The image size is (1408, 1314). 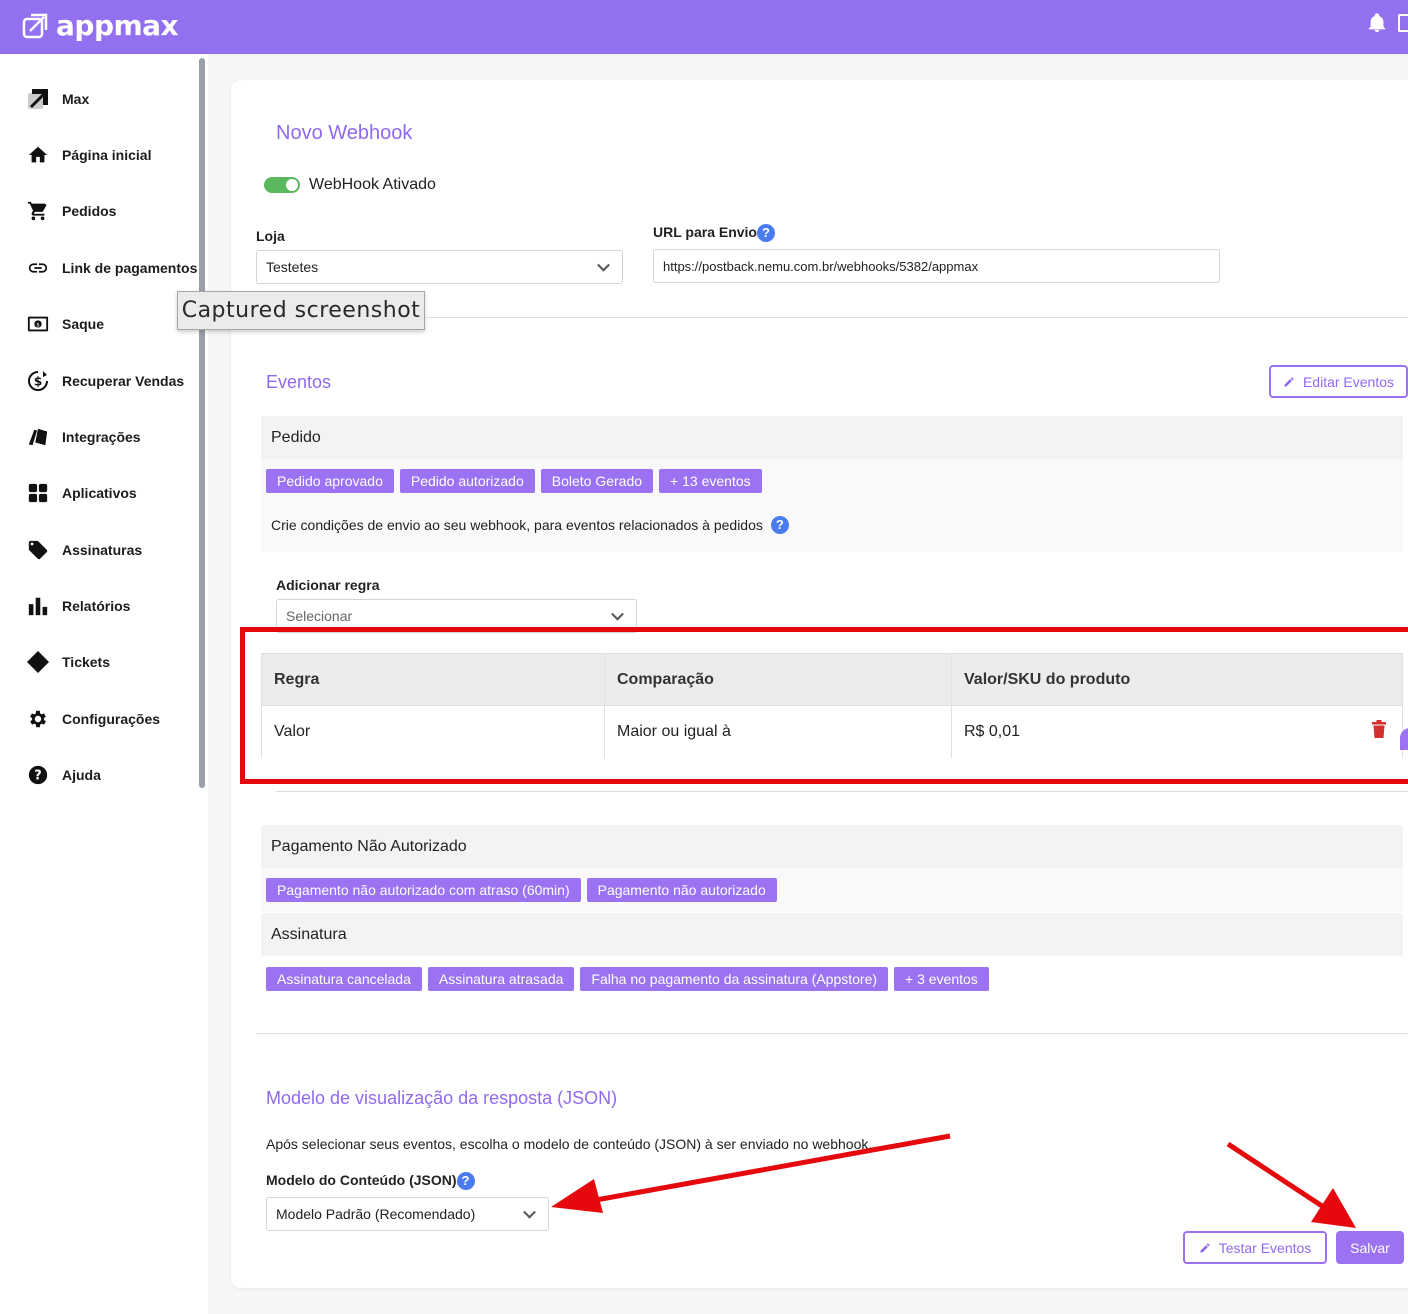 I want to click on store-select: Testetes, so click(x=439, y=267).